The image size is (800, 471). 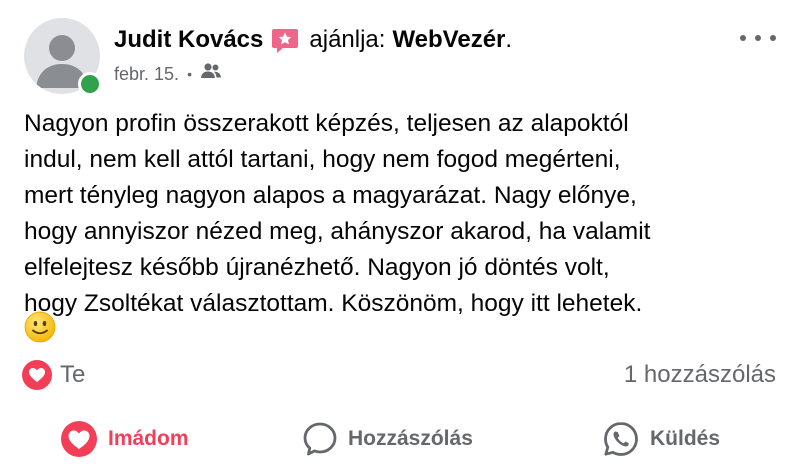 What do you see at coordinates (90, 84) in the screenshot?
I see `online-status-icon` at bounding box center [90, 84].